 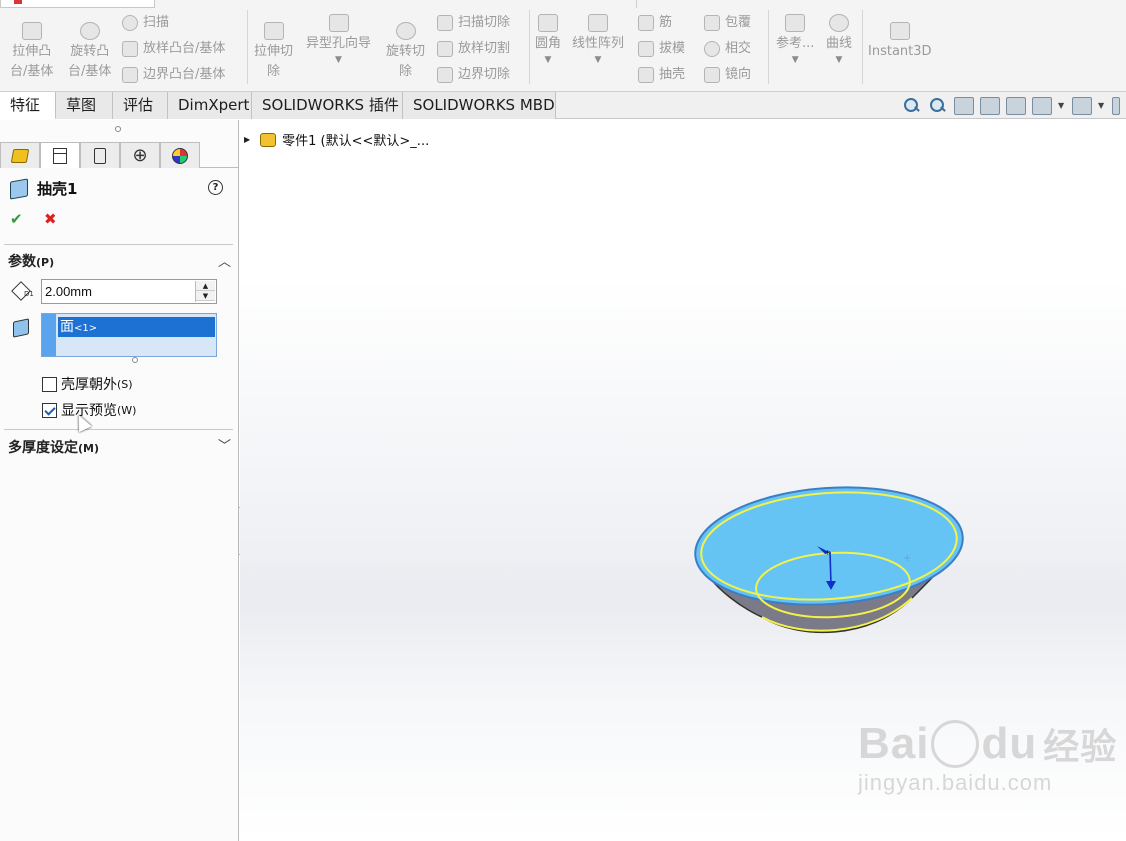 What do you see at coordinates (247, 139) in the screenshot?
I see `expand-triangle-icon: ▶` at bounding box center [247, 139].